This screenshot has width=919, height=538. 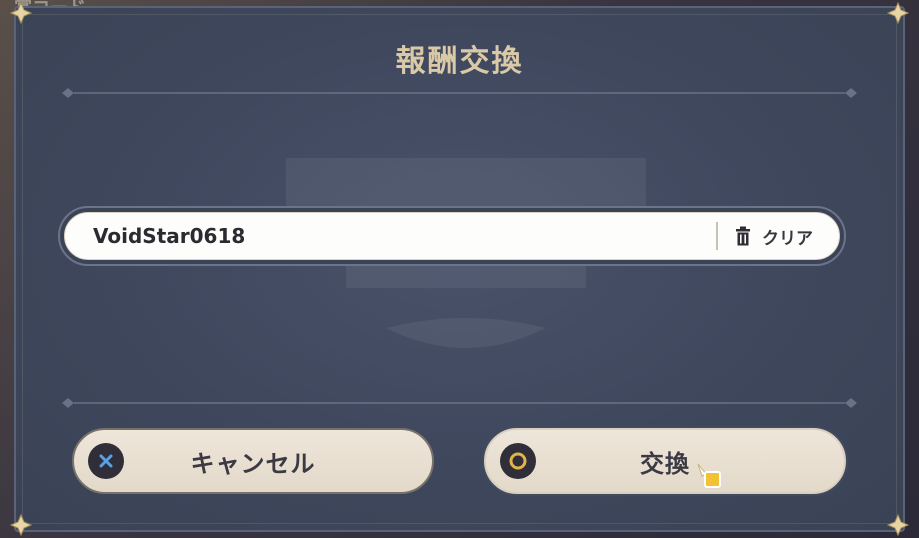 I want to click on confirm-button-label: 交換, so click(x=665, y=463).